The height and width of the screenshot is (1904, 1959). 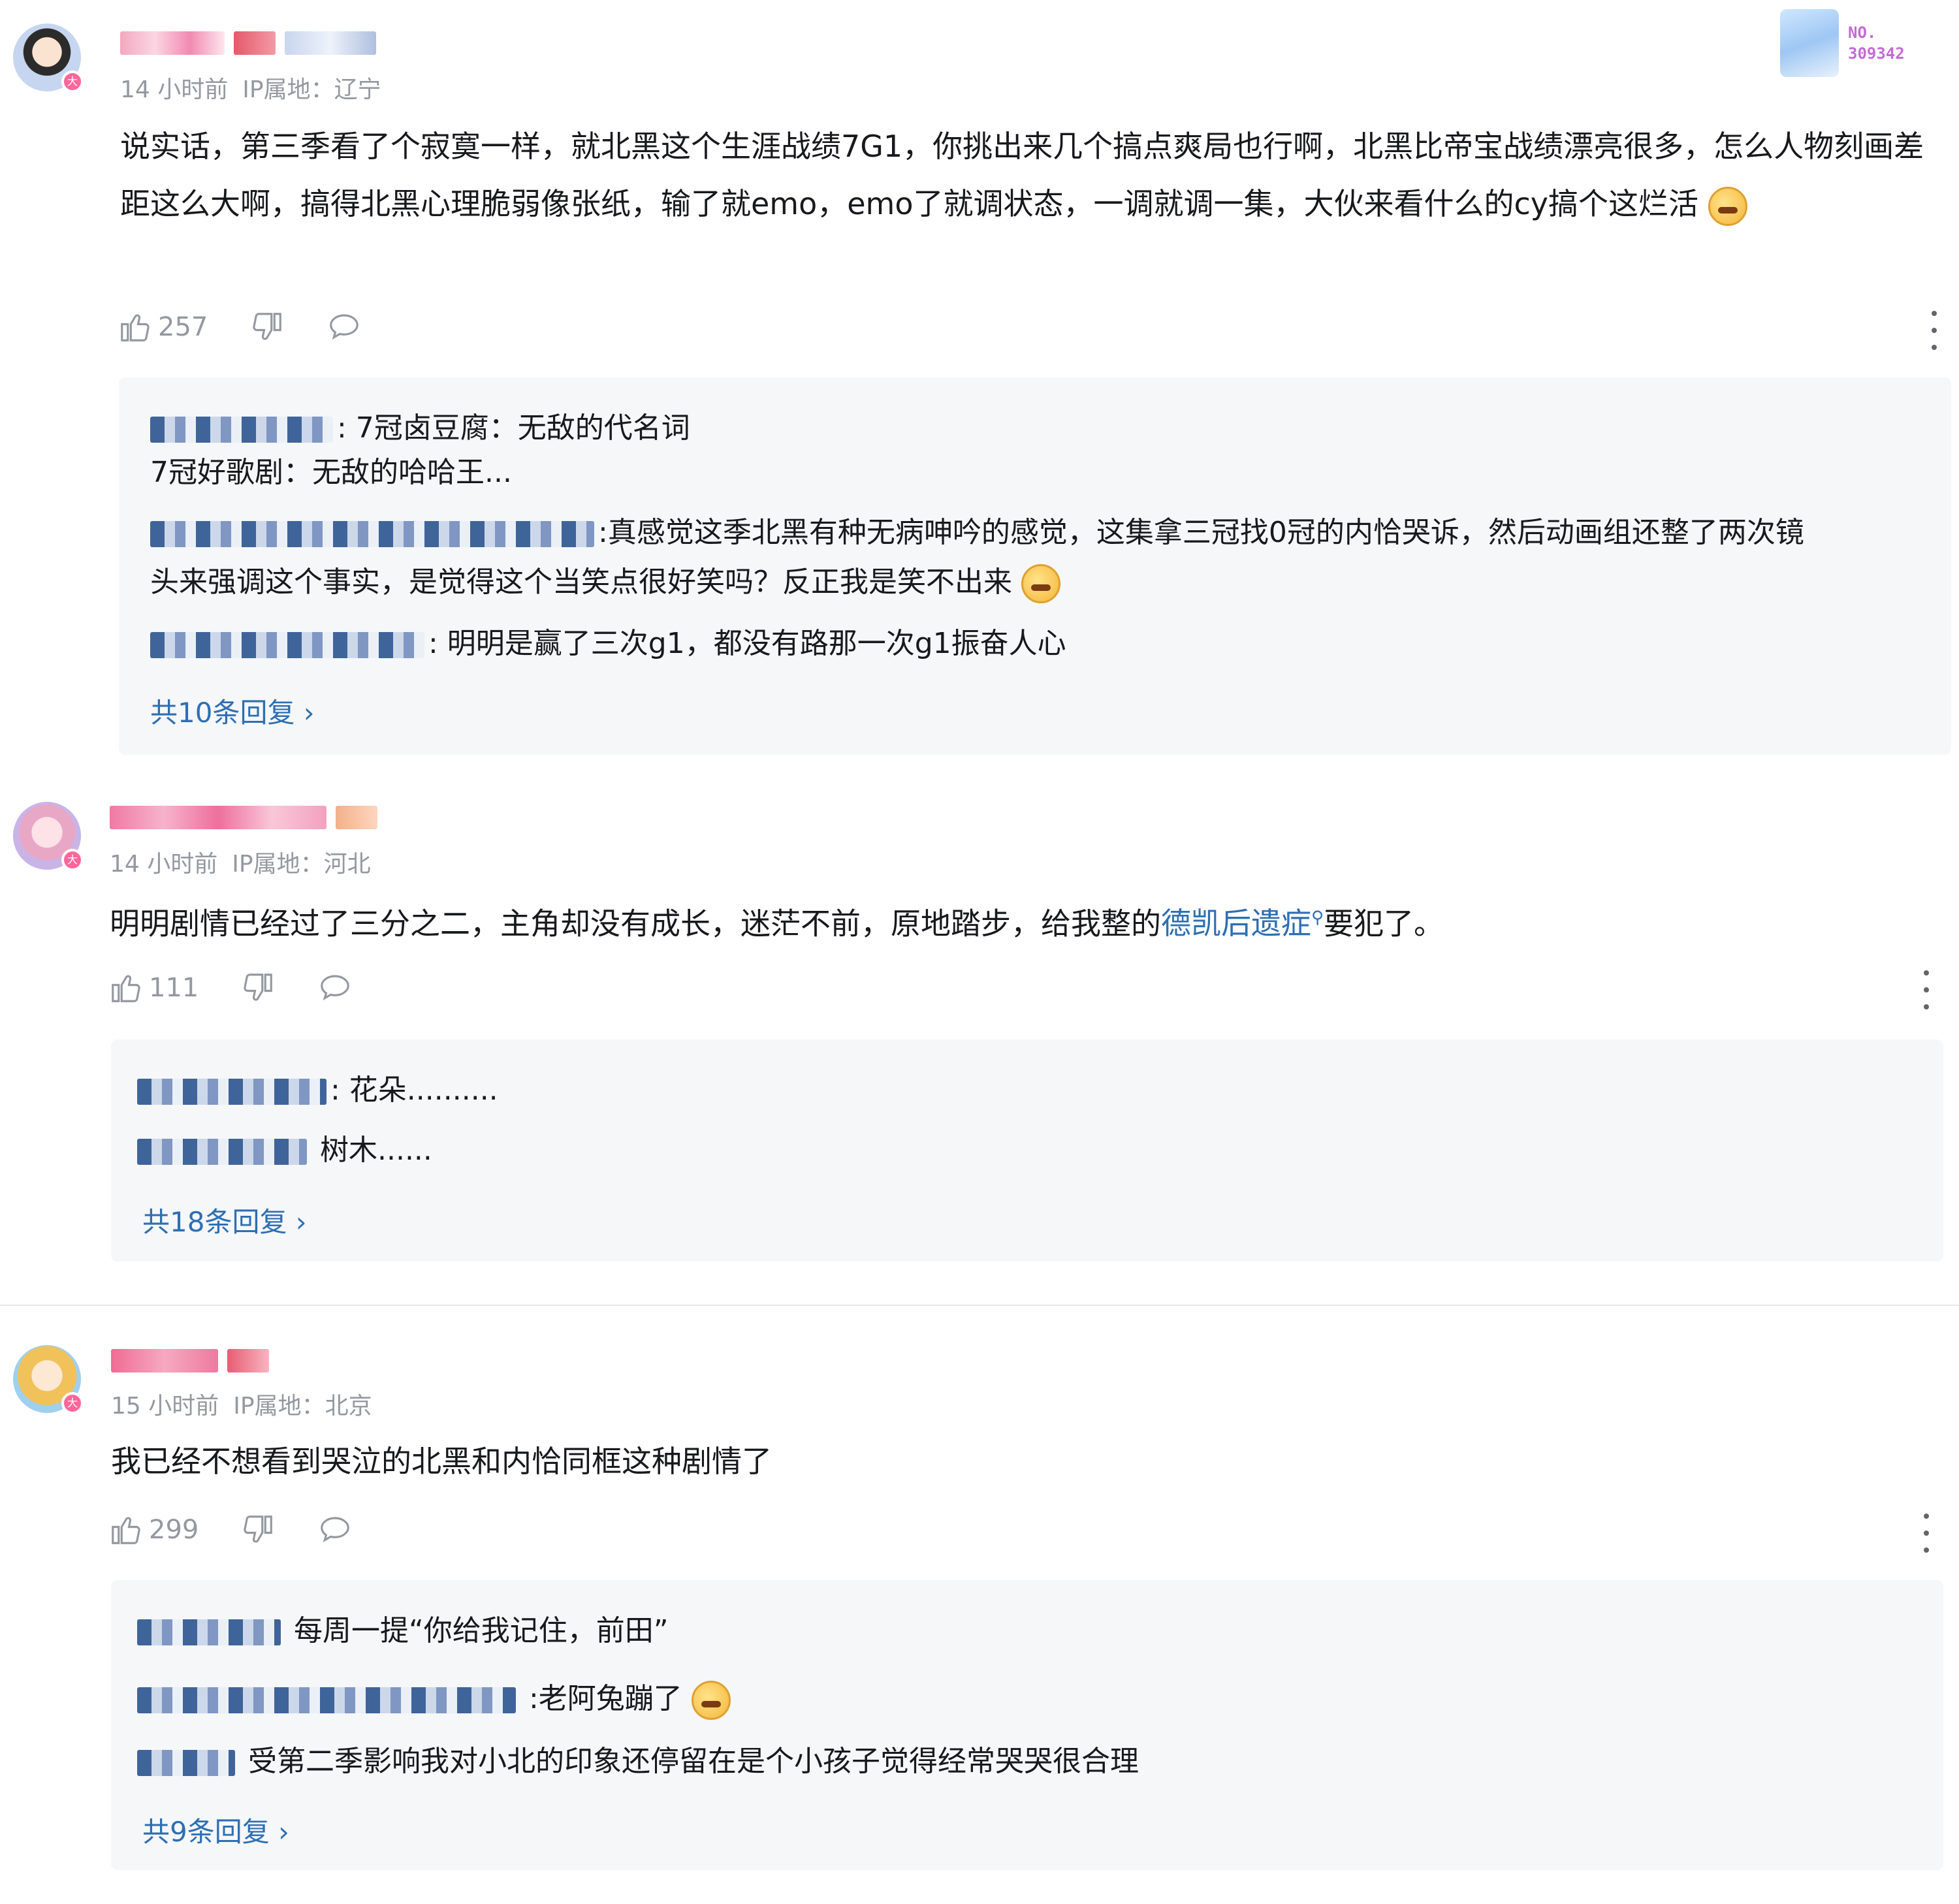 I want to click on like-button: 257, so click(x=163, y=327).